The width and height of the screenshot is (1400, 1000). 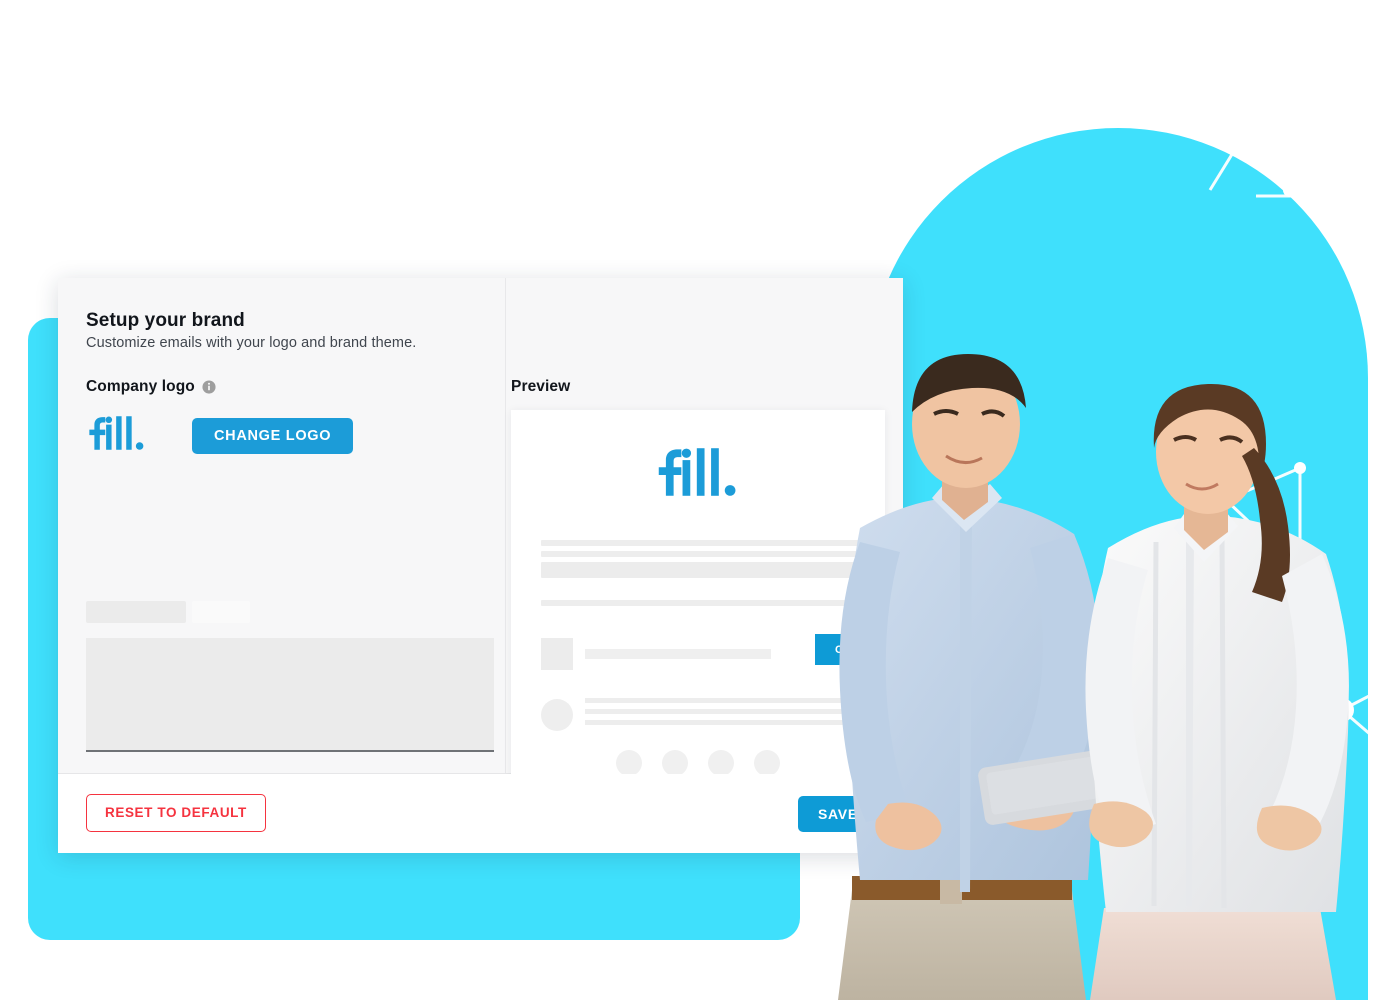 What do you see at coordinates (557, 714) in the screenshot?
I see `skeleton-avatar` at bounding box center [557, 714].